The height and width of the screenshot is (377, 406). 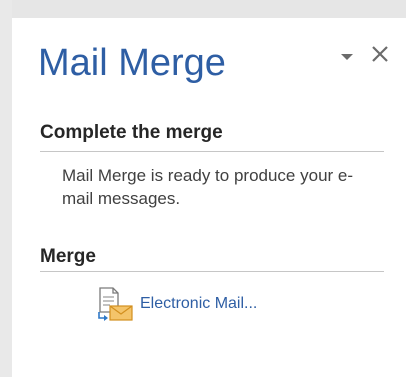 What do you see at coordinates (68, 256) in the screenshot?
I see `merge-heading: Merge` at bounding box center [68, 256].